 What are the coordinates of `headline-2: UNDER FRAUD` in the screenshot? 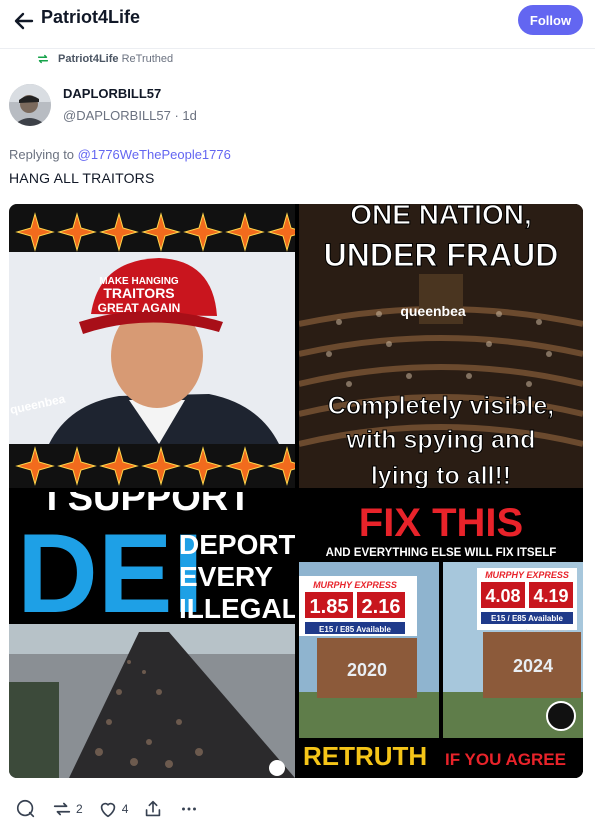 It's located at (441, 255).